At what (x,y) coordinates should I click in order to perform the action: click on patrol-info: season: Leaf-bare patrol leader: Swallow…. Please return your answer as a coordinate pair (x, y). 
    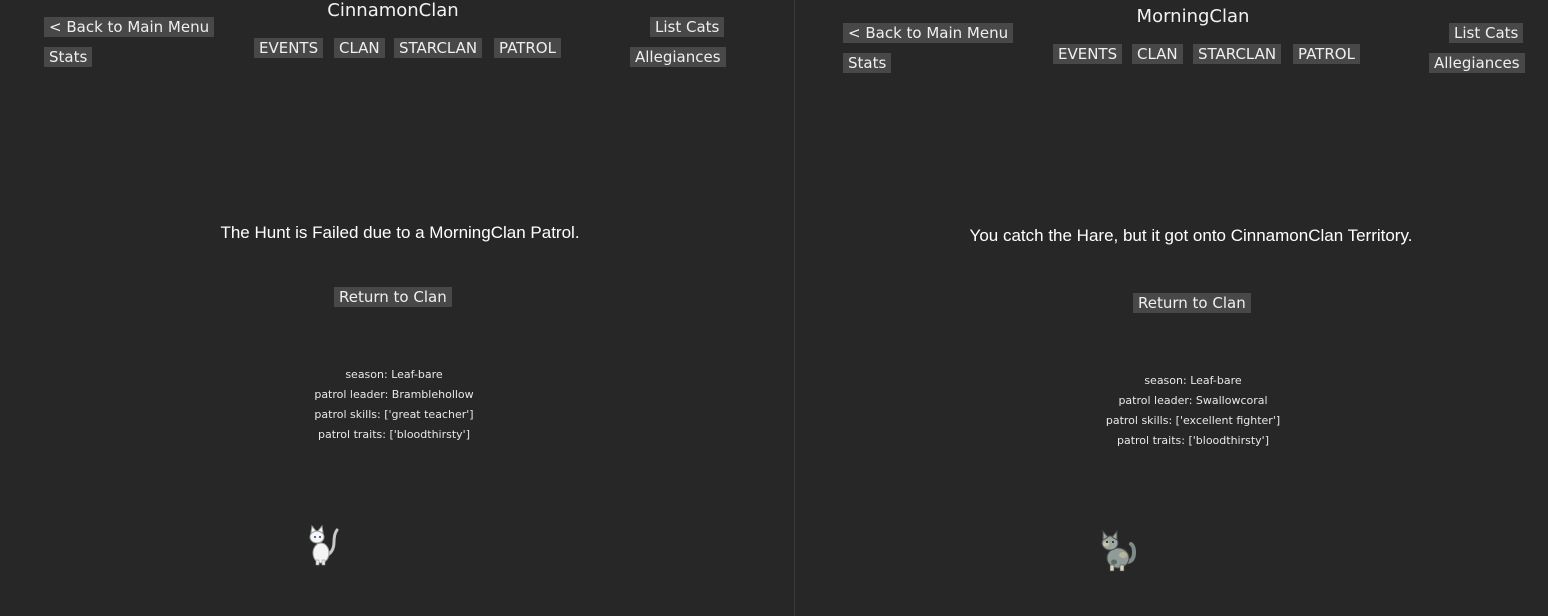
    Looking at the image, I should click on (1193, 411).